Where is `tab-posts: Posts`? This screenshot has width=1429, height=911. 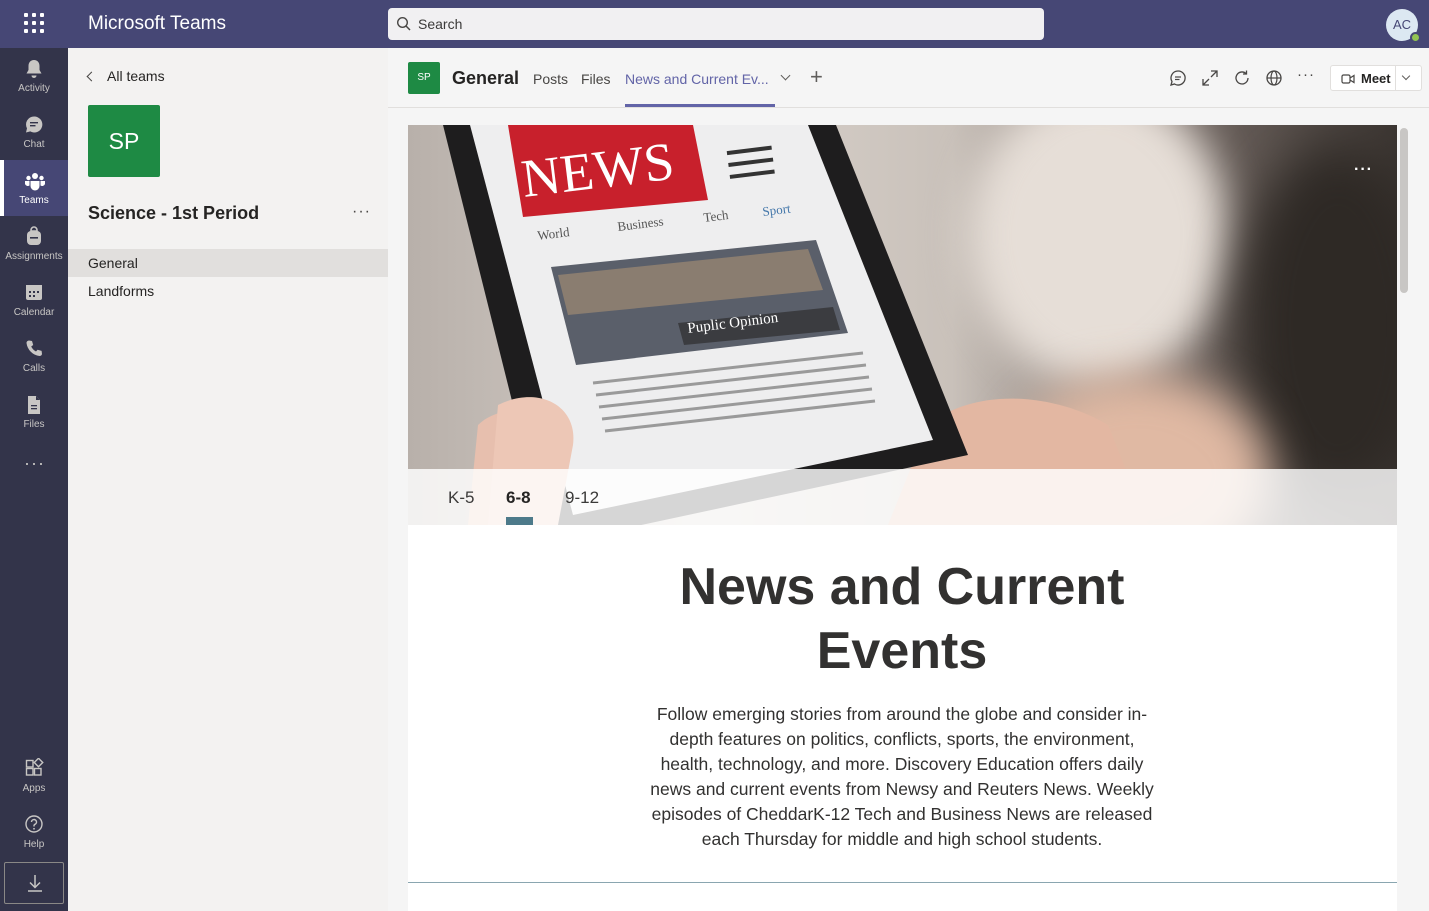 tab-posts: Posts is located at coordinates (550, 79).